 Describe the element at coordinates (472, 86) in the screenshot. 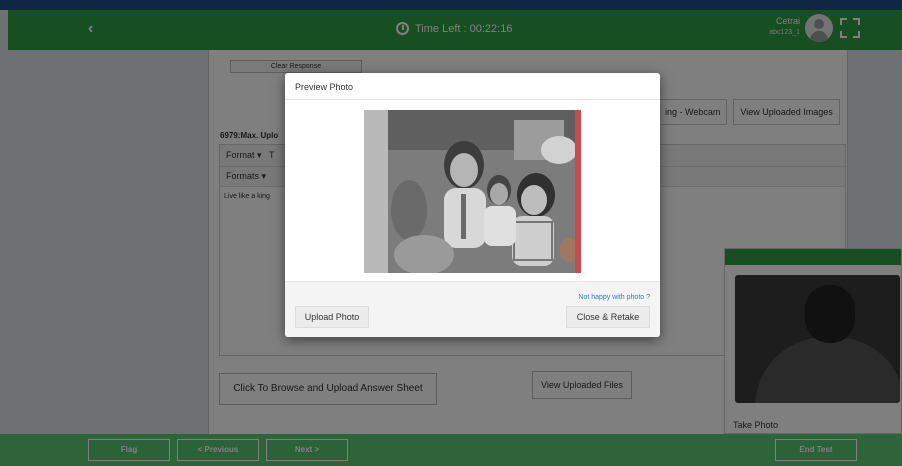

I see `modal-header: Preview Photo` at that location.